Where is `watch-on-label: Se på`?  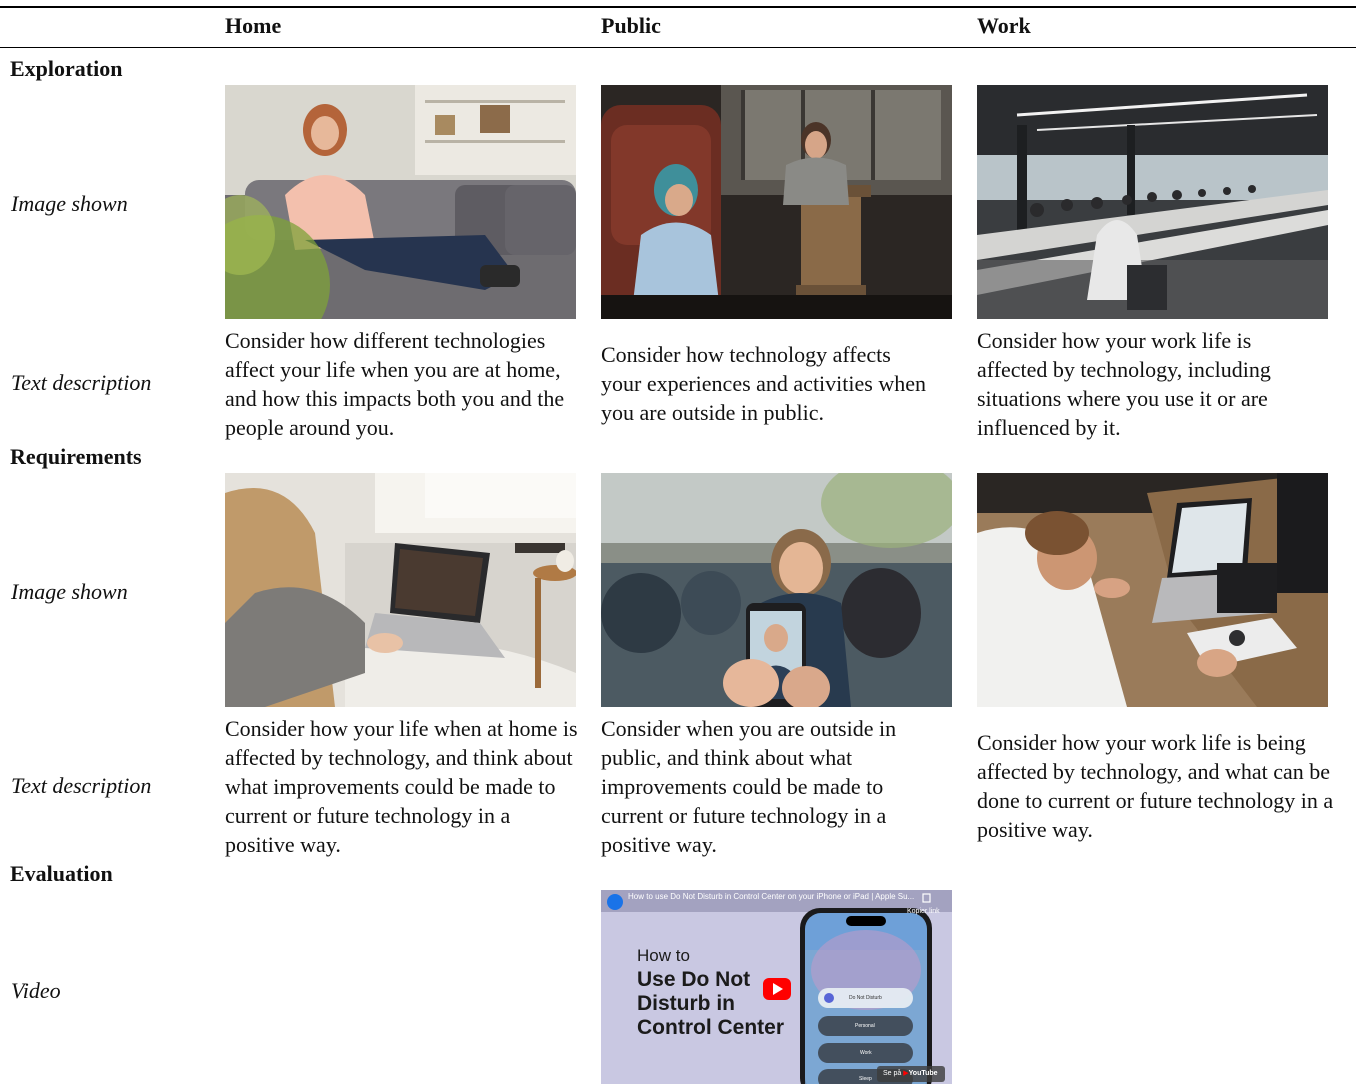
watch-on-label: Se på is located at coordinates (892, 1073).